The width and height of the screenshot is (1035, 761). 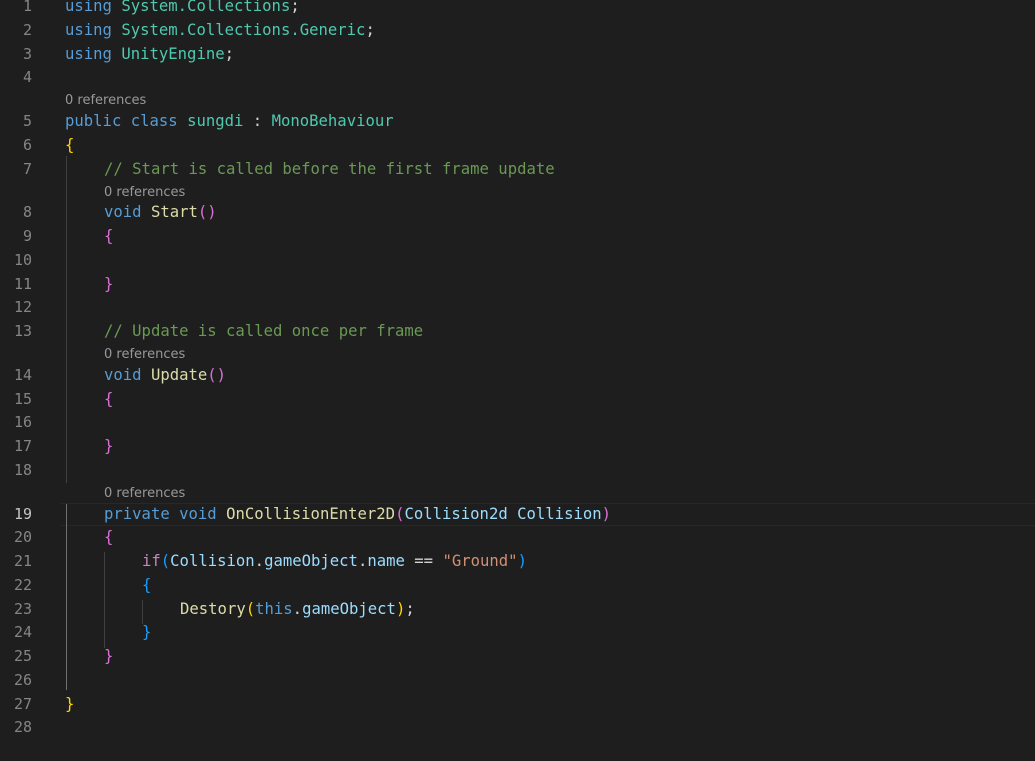 What do you see at coordinates (22, 514) in the screenshot?
I see `line-number-active: 19` at bounding box center [22, 514].